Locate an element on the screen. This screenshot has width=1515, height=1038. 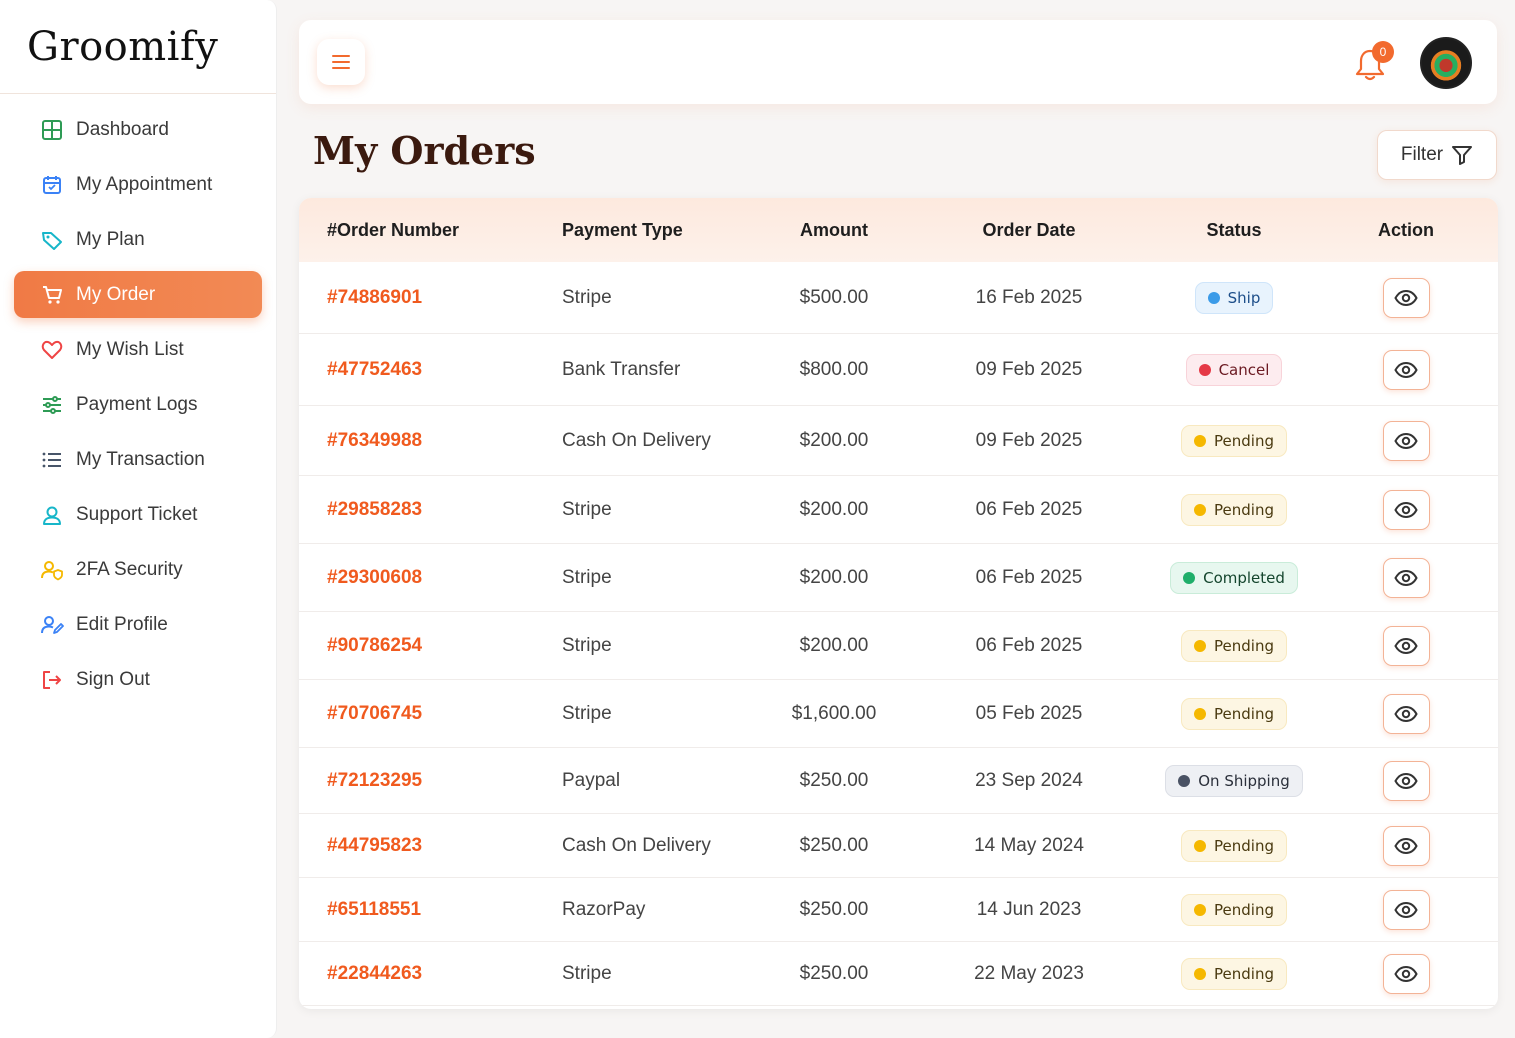
amount-cell: $500.00 is located at coordinates (834, 297).